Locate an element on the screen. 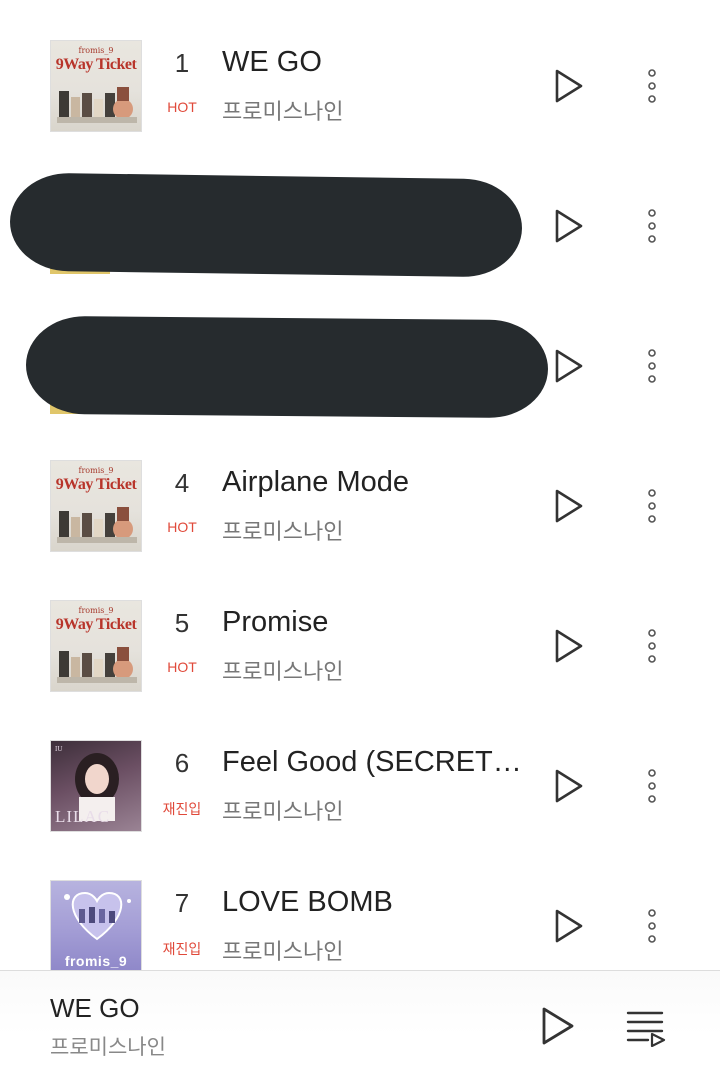  track-rank: 7 is located at coordinates (182, 903).